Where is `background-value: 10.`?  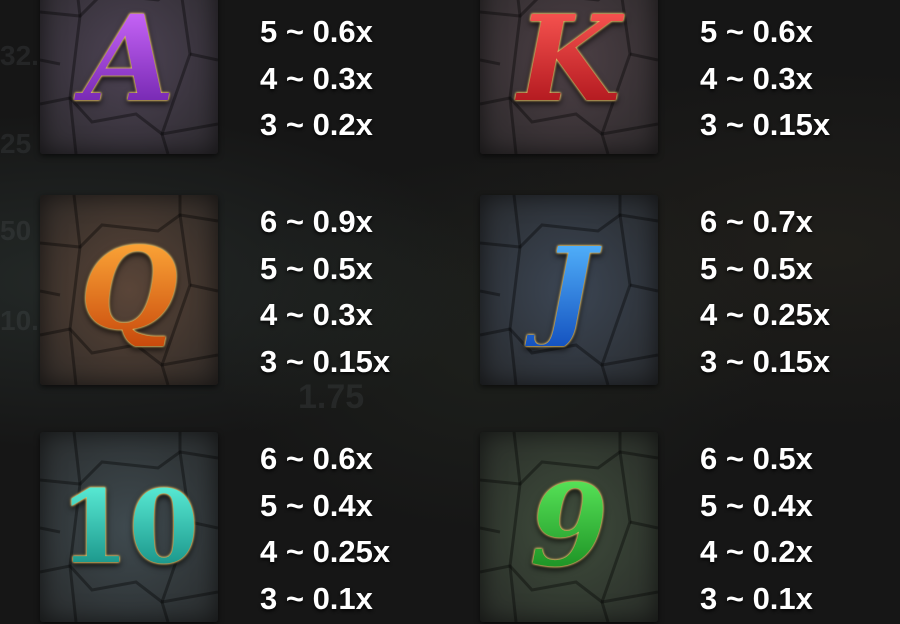
background-value: 10. is located at coordinates (19, 320).